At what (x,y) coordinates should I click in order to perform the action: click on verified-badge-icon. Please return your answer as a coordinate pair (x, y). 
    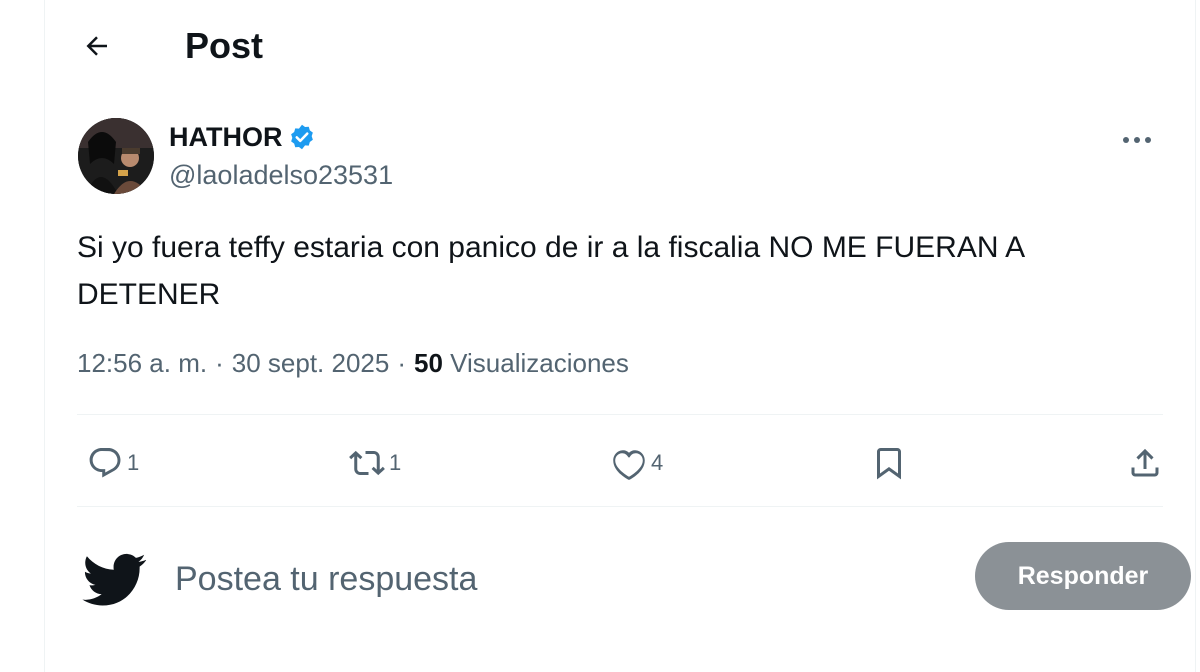
    Looking at the image, I should click on (302, 137).